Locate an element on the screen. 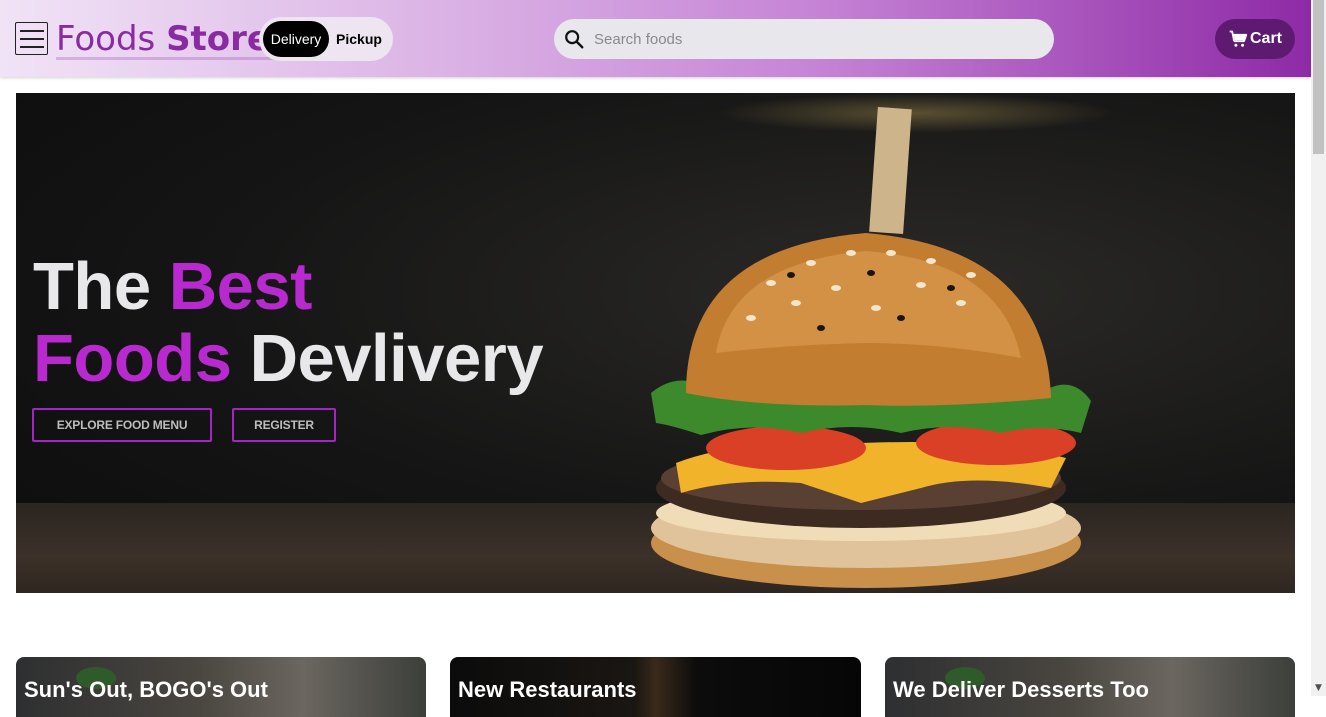  promo-card: Sun's Out, BOGO's Out is located at coordinates (221, 687).